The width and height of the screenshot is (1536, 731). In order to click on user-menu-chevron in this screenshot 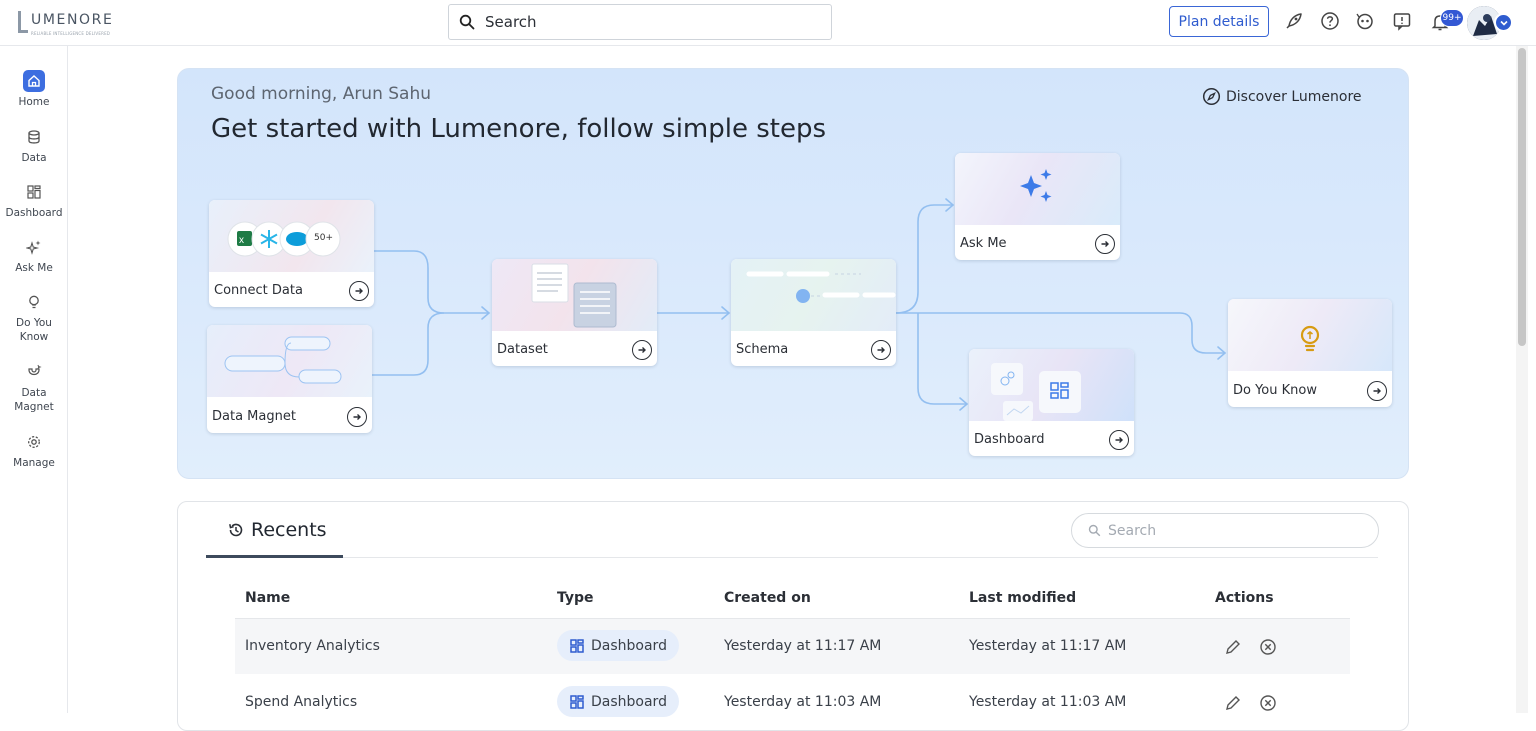, I will do `click(1503, 22)`.